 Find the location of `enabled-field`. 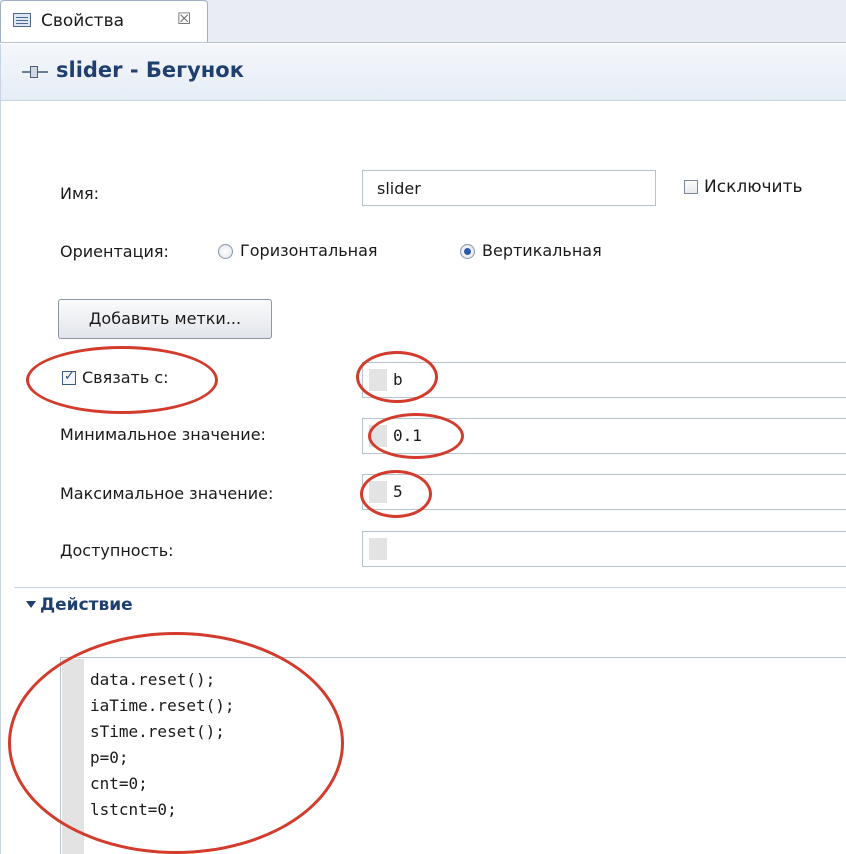

enabled-field is located at coordinates (604, 549).